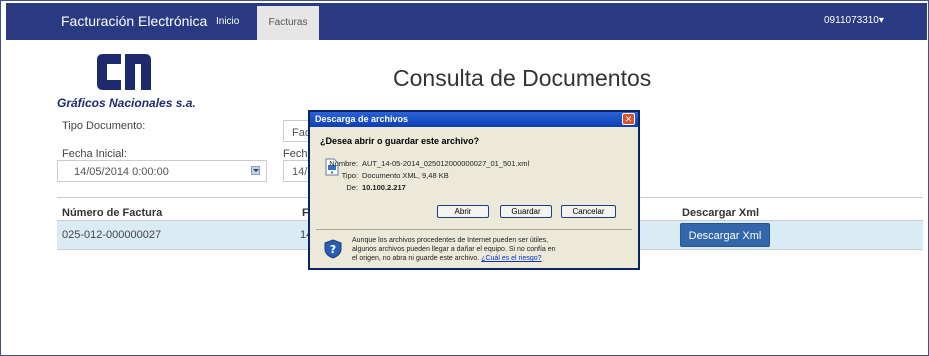 The height and width of the screenshot is (356, 929). What do you see at coordinates (297, 171) in the screenshot?
I see `fecha-final-field: 14/` at bounding box center [297, 171].